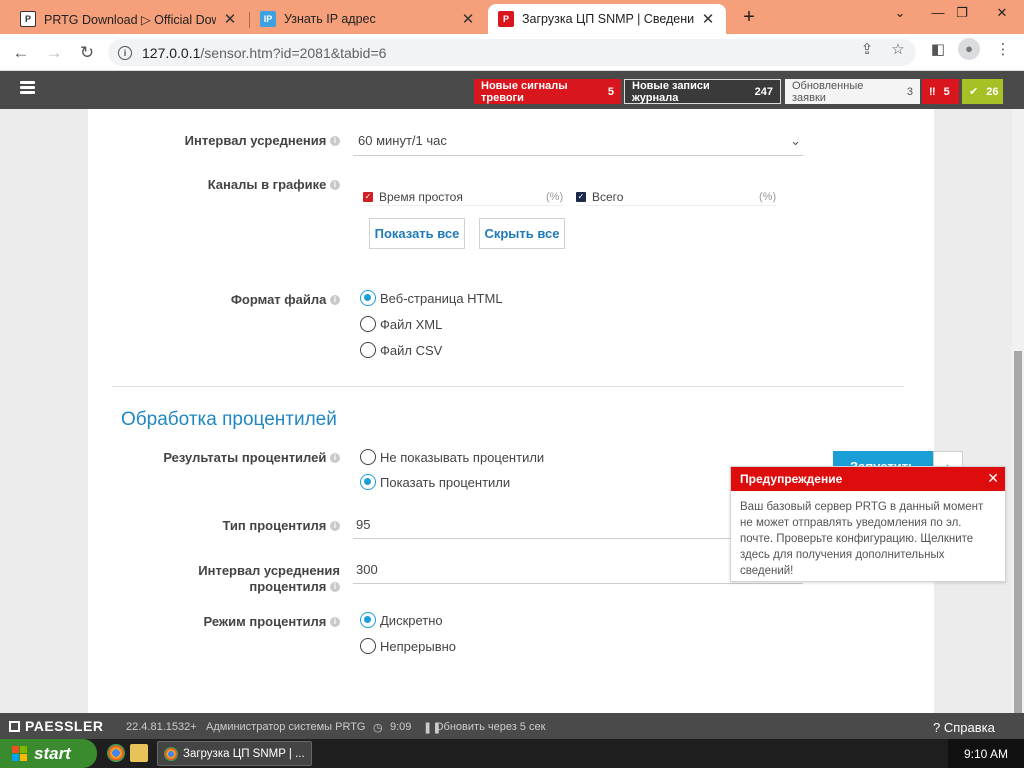  What do you see at coordinates (1002, 13) in the screenshot?
I see `close-window-icon: ✕` at bounding box center [1002, 13].